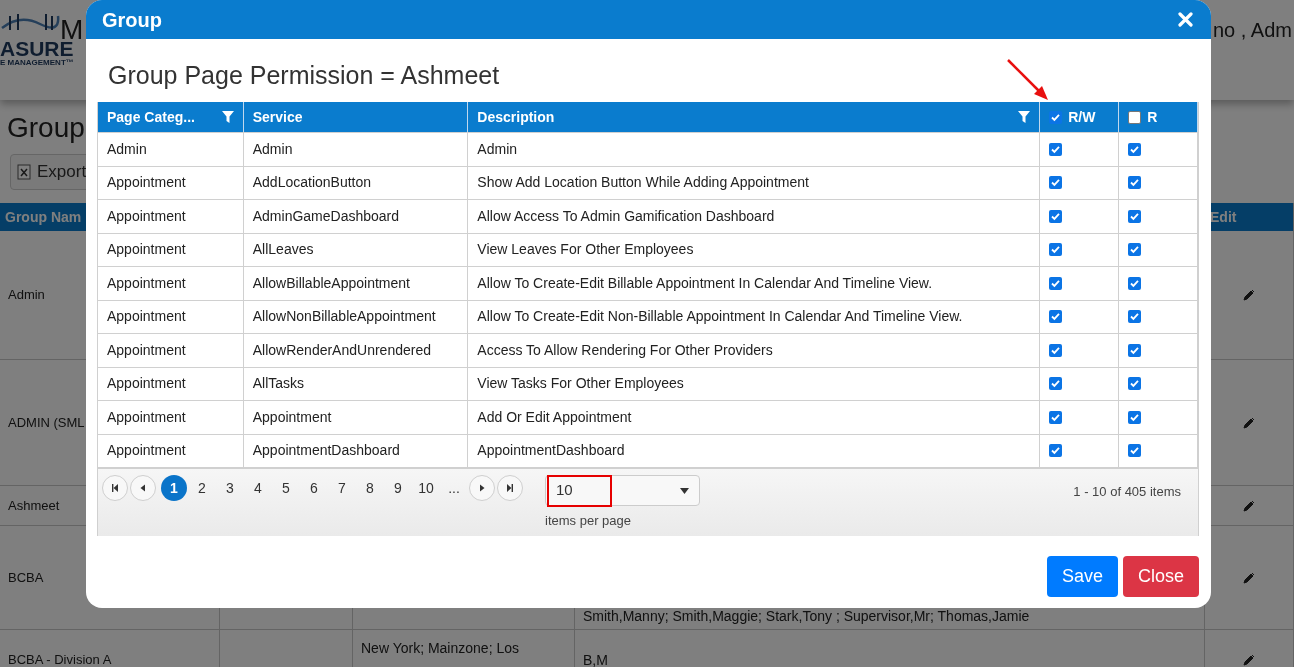 The width and height of the screenshot is (1294, 667). I want to click on column-header: Service, so click(277, 117).